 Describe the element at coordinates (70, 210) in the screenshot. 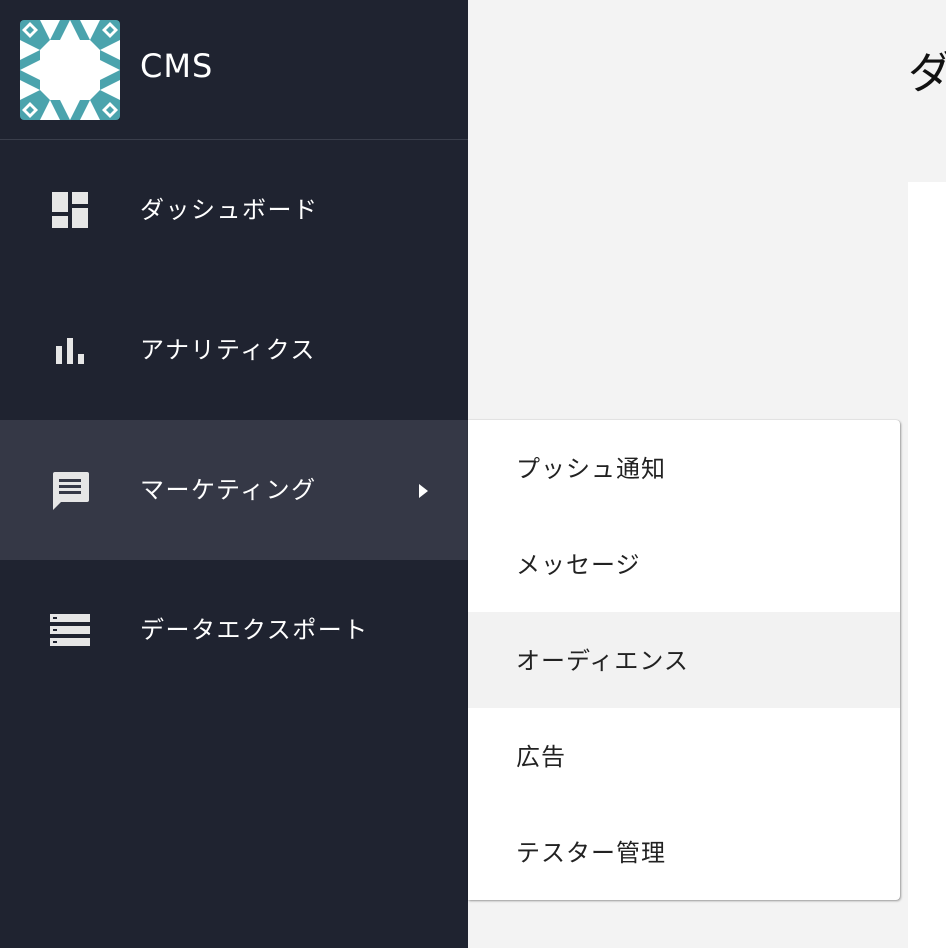

I see `dashboard-icon` at that location.